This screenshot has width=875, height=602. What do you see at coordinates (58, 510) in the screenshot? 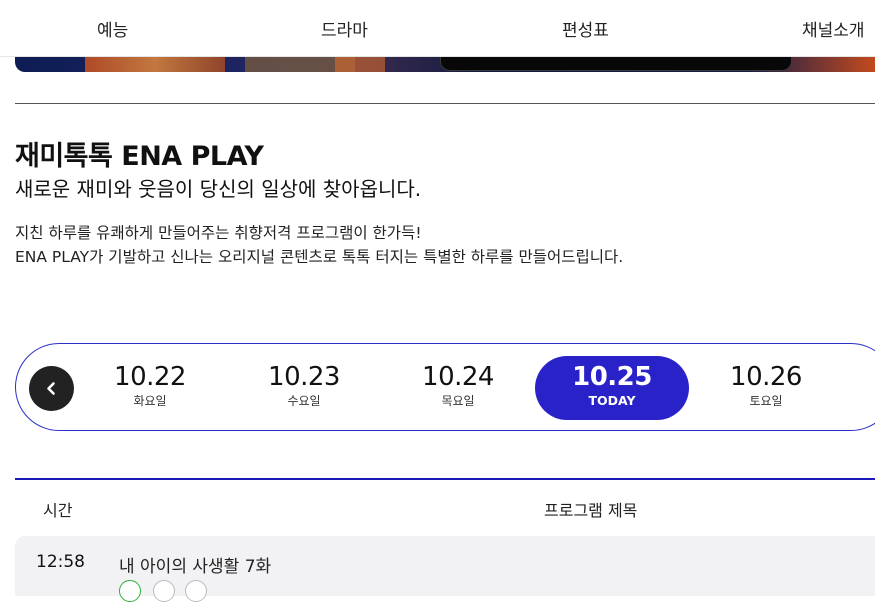
I see `column-header-time: 시간` at bounding box center [58, 510].